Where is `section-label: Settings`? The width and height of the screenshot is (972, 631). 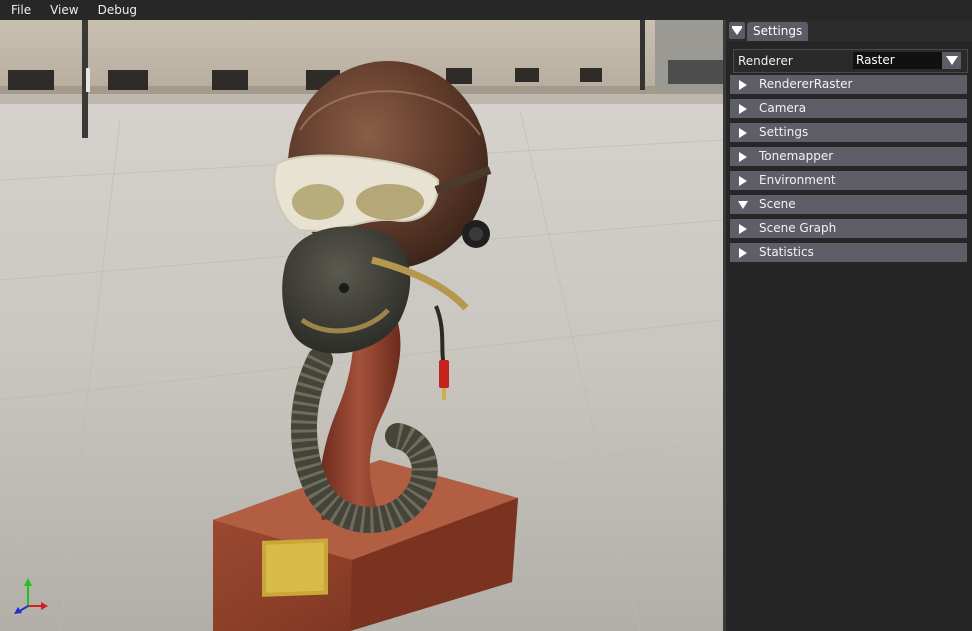 section-label: Settings is located at coordinates (784, 132).